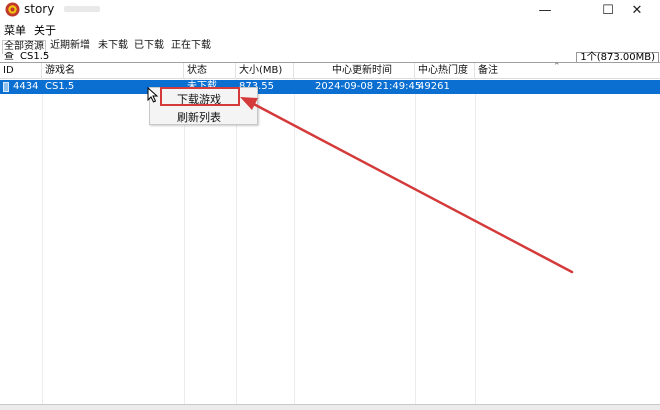  What do you see at coordinates (203, 117) in the screenshot?
I see `menu-refresh-list: 刷新列表` at bounding box center [203, 117].